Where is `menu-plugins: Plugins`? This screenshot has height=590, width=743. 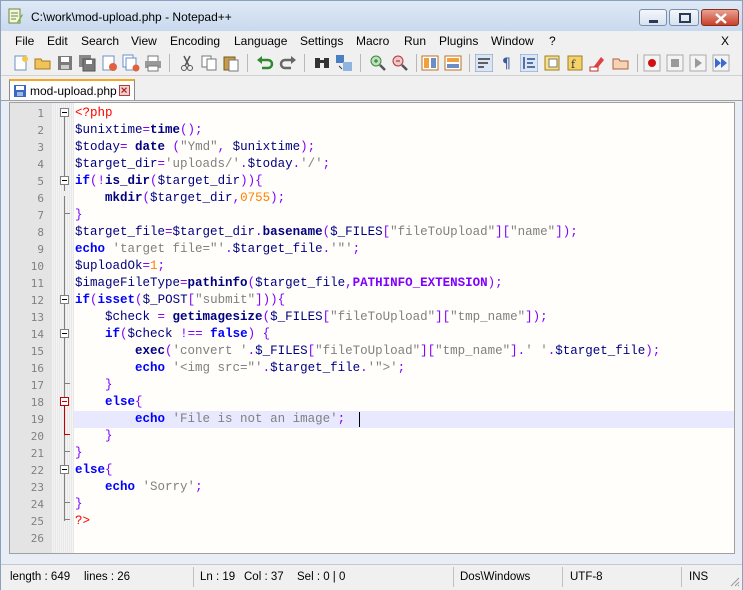
menu-plugins: Plugins is located at coordinates (458, 41).